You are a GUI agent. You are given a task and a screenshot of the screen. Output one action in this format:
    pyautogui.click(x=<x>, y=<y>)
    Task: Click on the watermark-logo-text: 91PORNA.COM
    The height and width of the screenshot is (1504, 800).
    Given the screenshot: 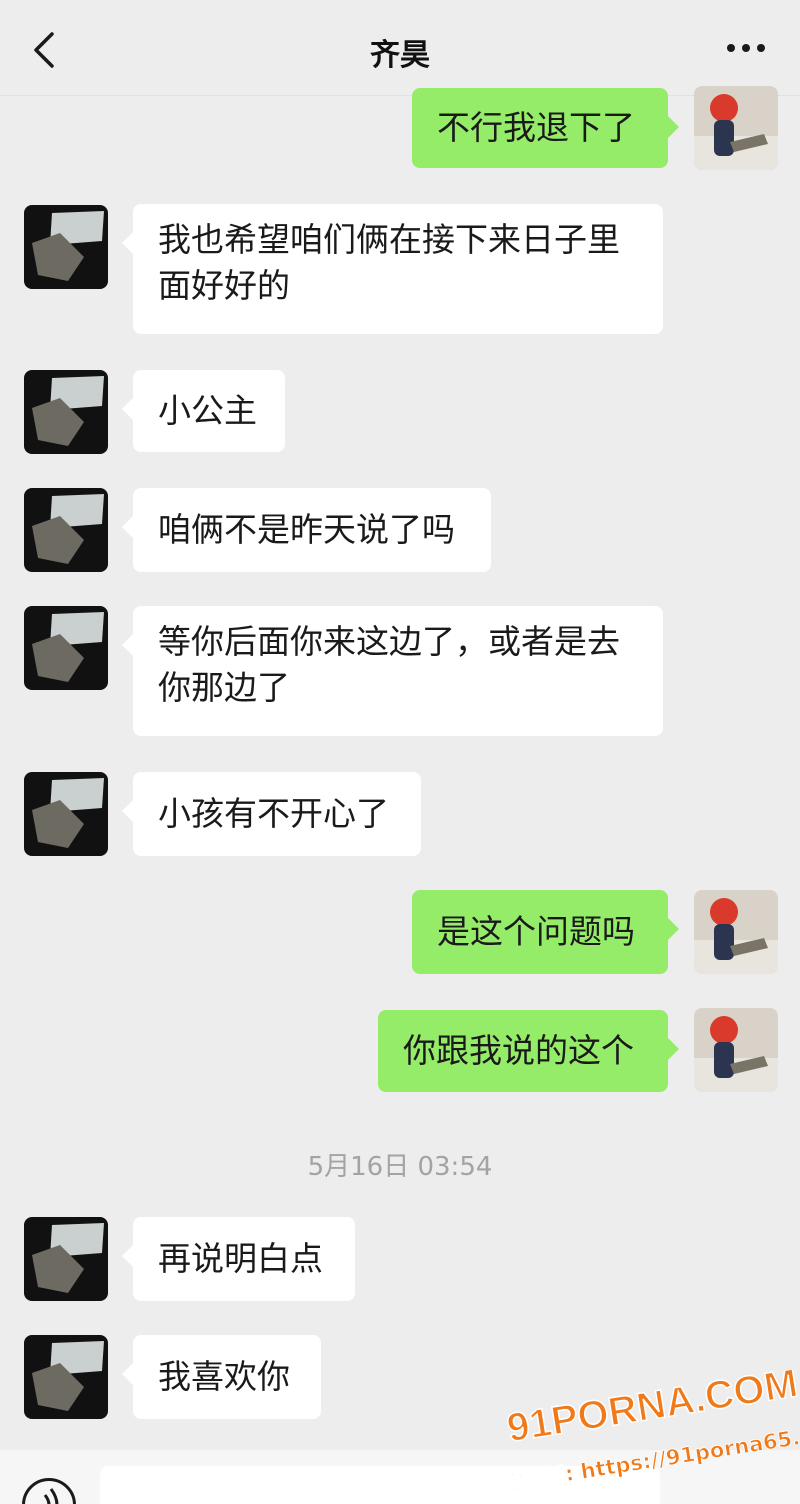 What is the action you would take?
    pyautogui.click(x=652, y=1410)
    